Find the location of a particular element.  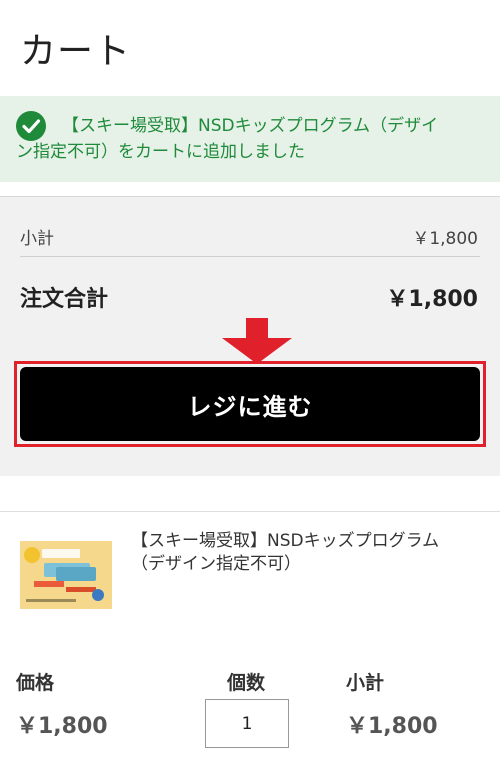

notice-line-1: 【スキー場受取】NSDキッズプログラム（デザイ is located at coordinates (250, 126).